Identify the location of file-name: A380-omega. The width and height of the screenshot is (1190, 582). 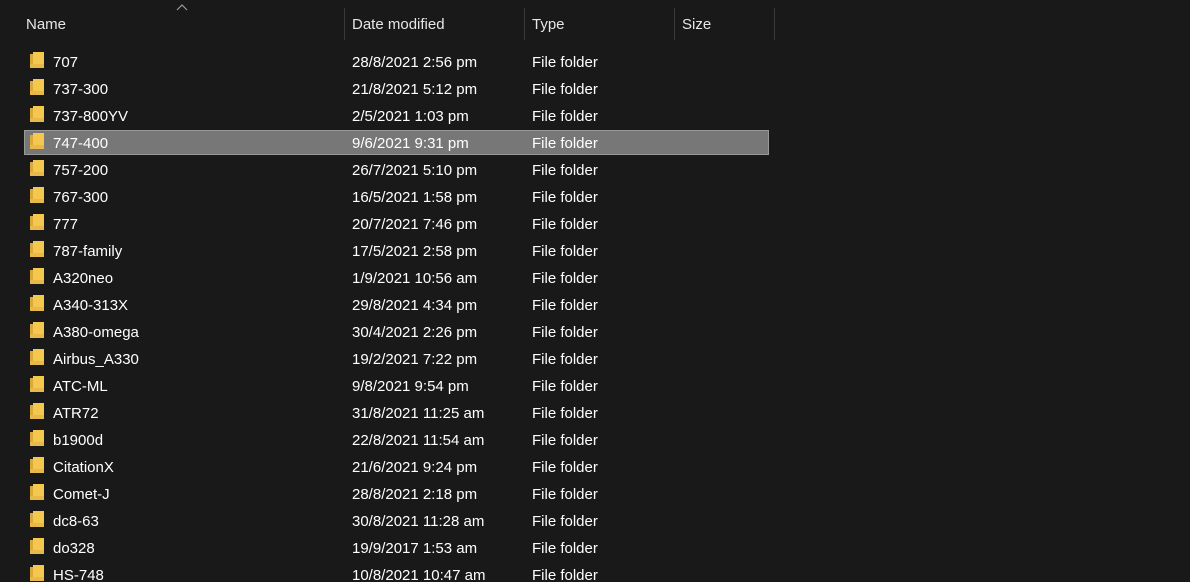
(96, 332).